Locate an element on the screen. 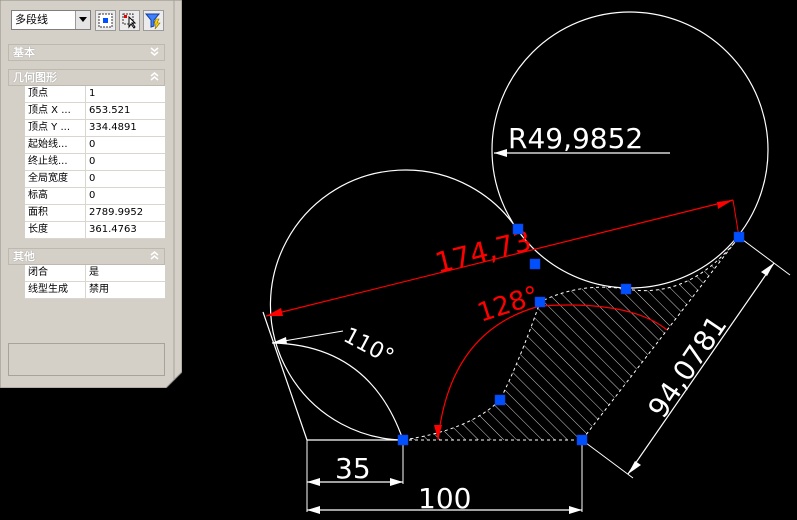 The height and width of the screenshot is (520, 797). select-objects-button is located at coordinates (129, 20).